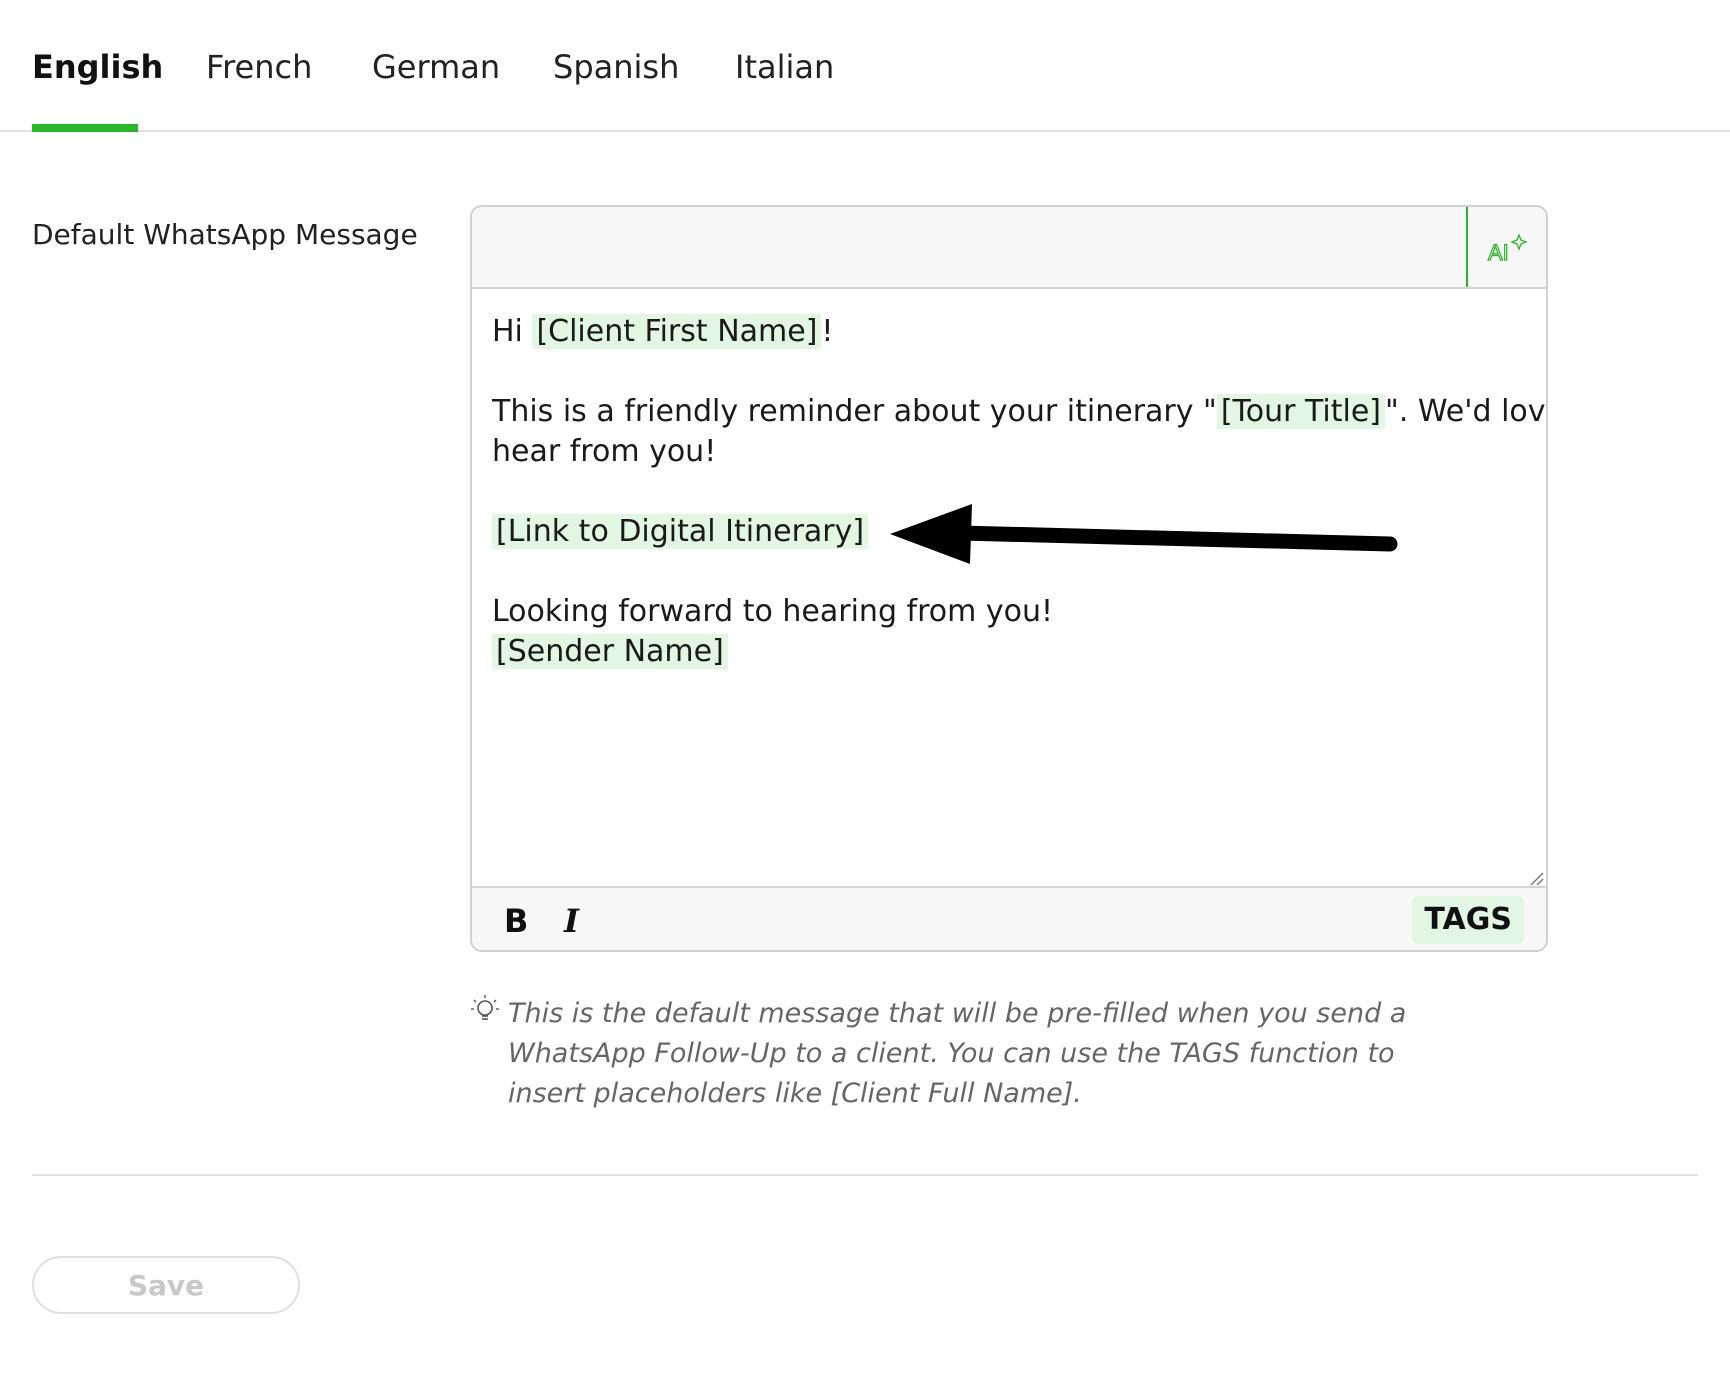  What do you see at coordinates (1468, 920) in the screenshot?
I see `tags-button: TAGS` at bounding box center [1468, 920].